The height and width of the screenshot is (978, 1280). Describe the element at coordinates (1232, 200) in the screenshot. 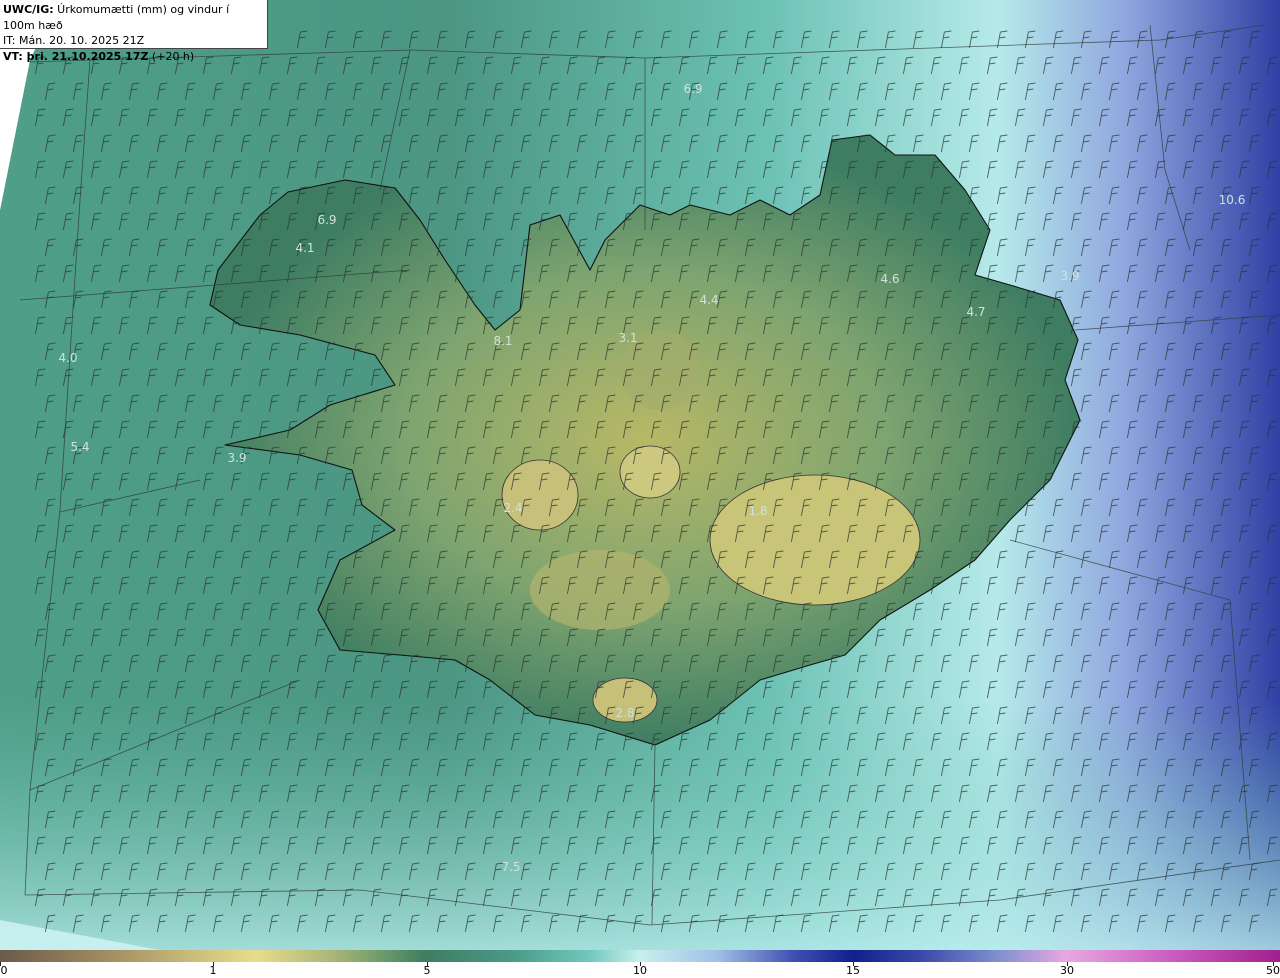

I see `precip-value-label: 10.6` at that location.